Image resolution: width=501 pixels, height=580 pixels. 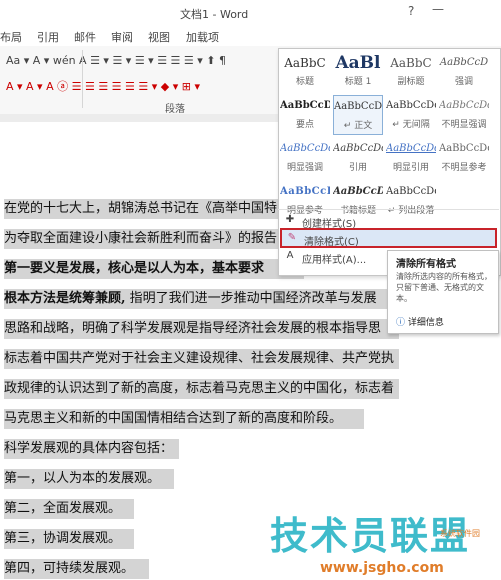 I want to click on style-name: 要点, so click(x=304, y=125).